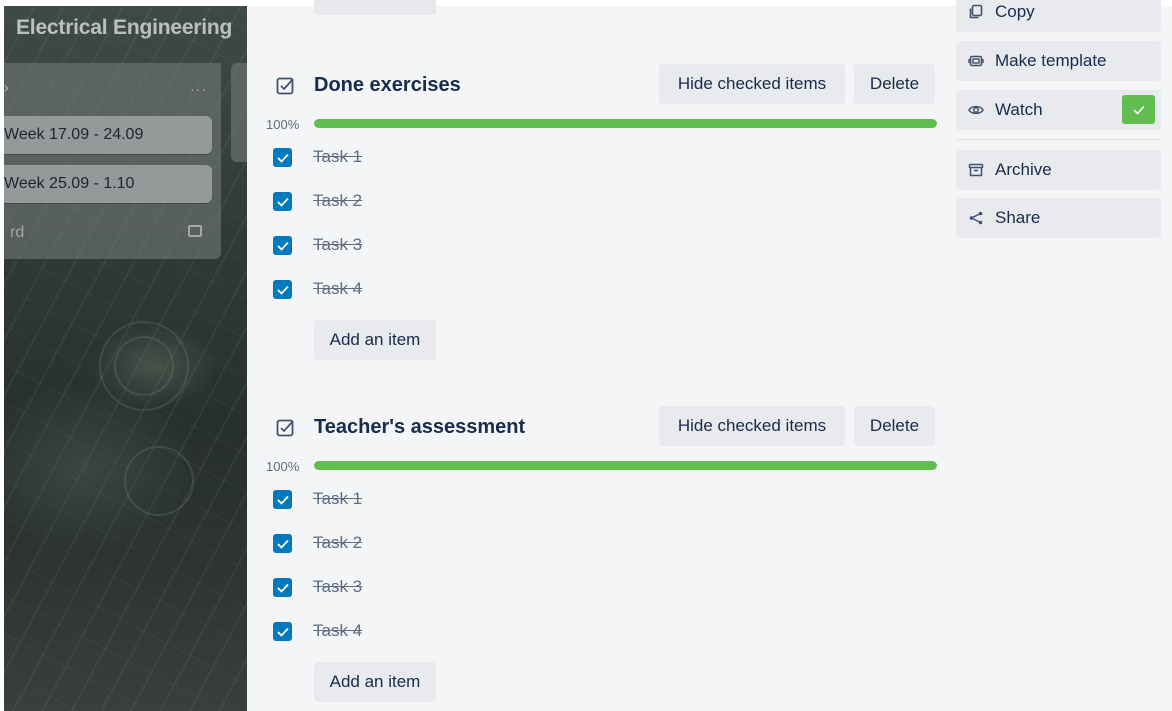 The height and width of the screenshot is (711, 1172). What do you see at coordinates (1023, 169) in the screenshot?
I see `archive-label: Archive` at bounding box center [1023, 169].